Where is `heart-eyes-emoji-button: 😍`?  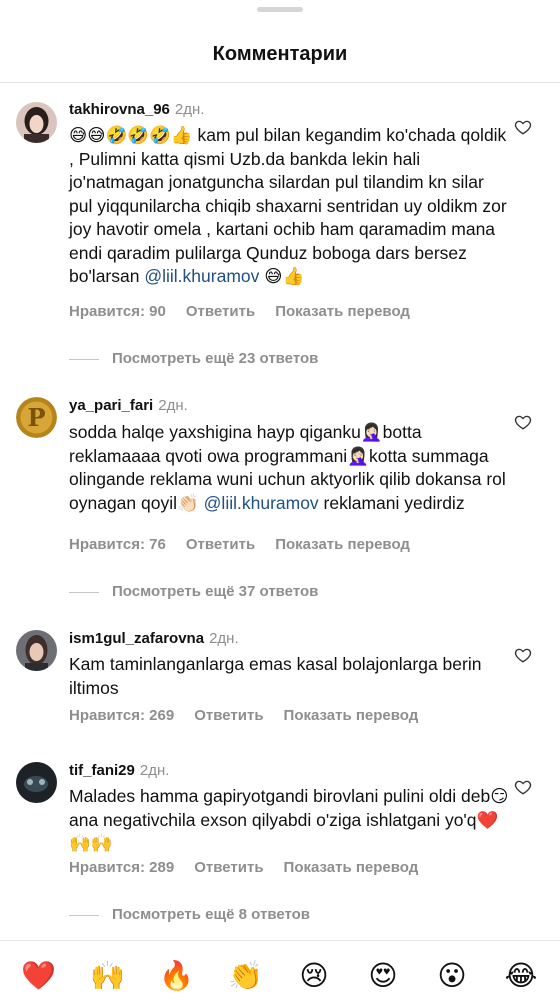 heart-eyes-emoji-button: 😍 is located at coordinates (383, 976).